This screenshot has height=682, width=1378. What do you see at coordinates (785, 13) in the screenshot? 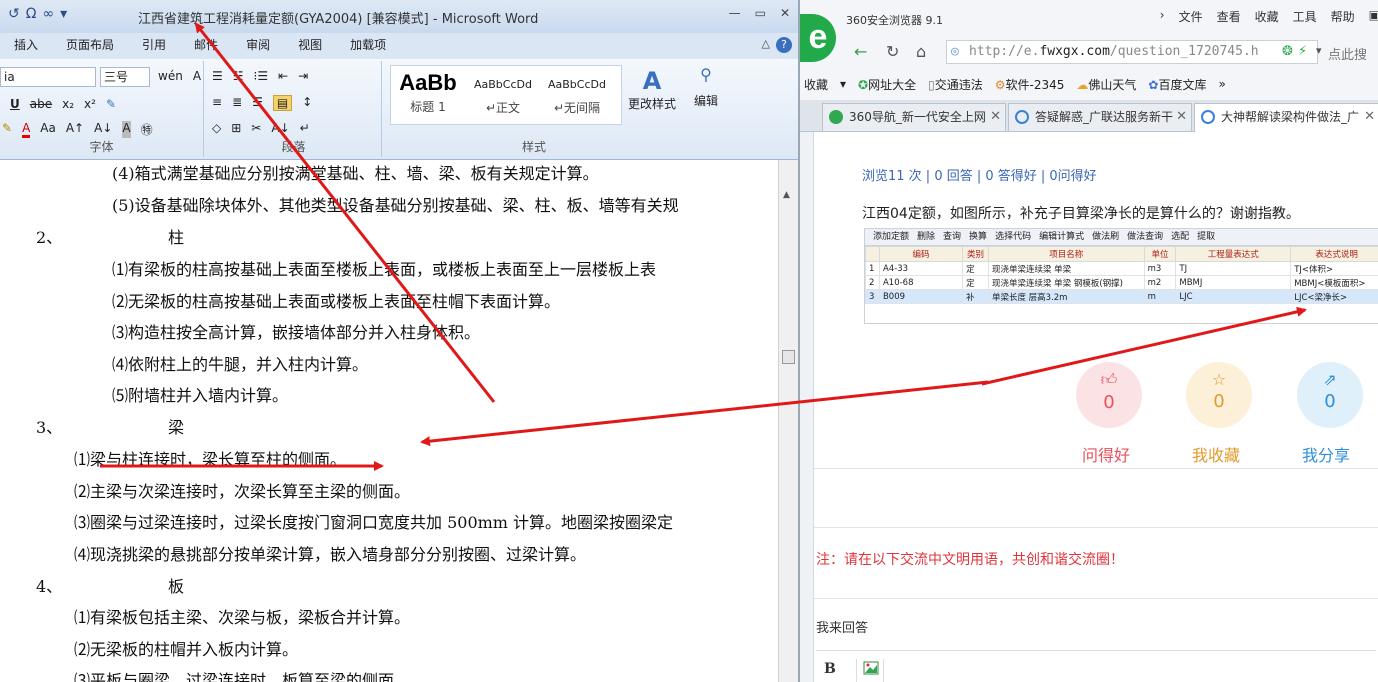
I see `close-button: ✕` at bounding box center [785, 13].